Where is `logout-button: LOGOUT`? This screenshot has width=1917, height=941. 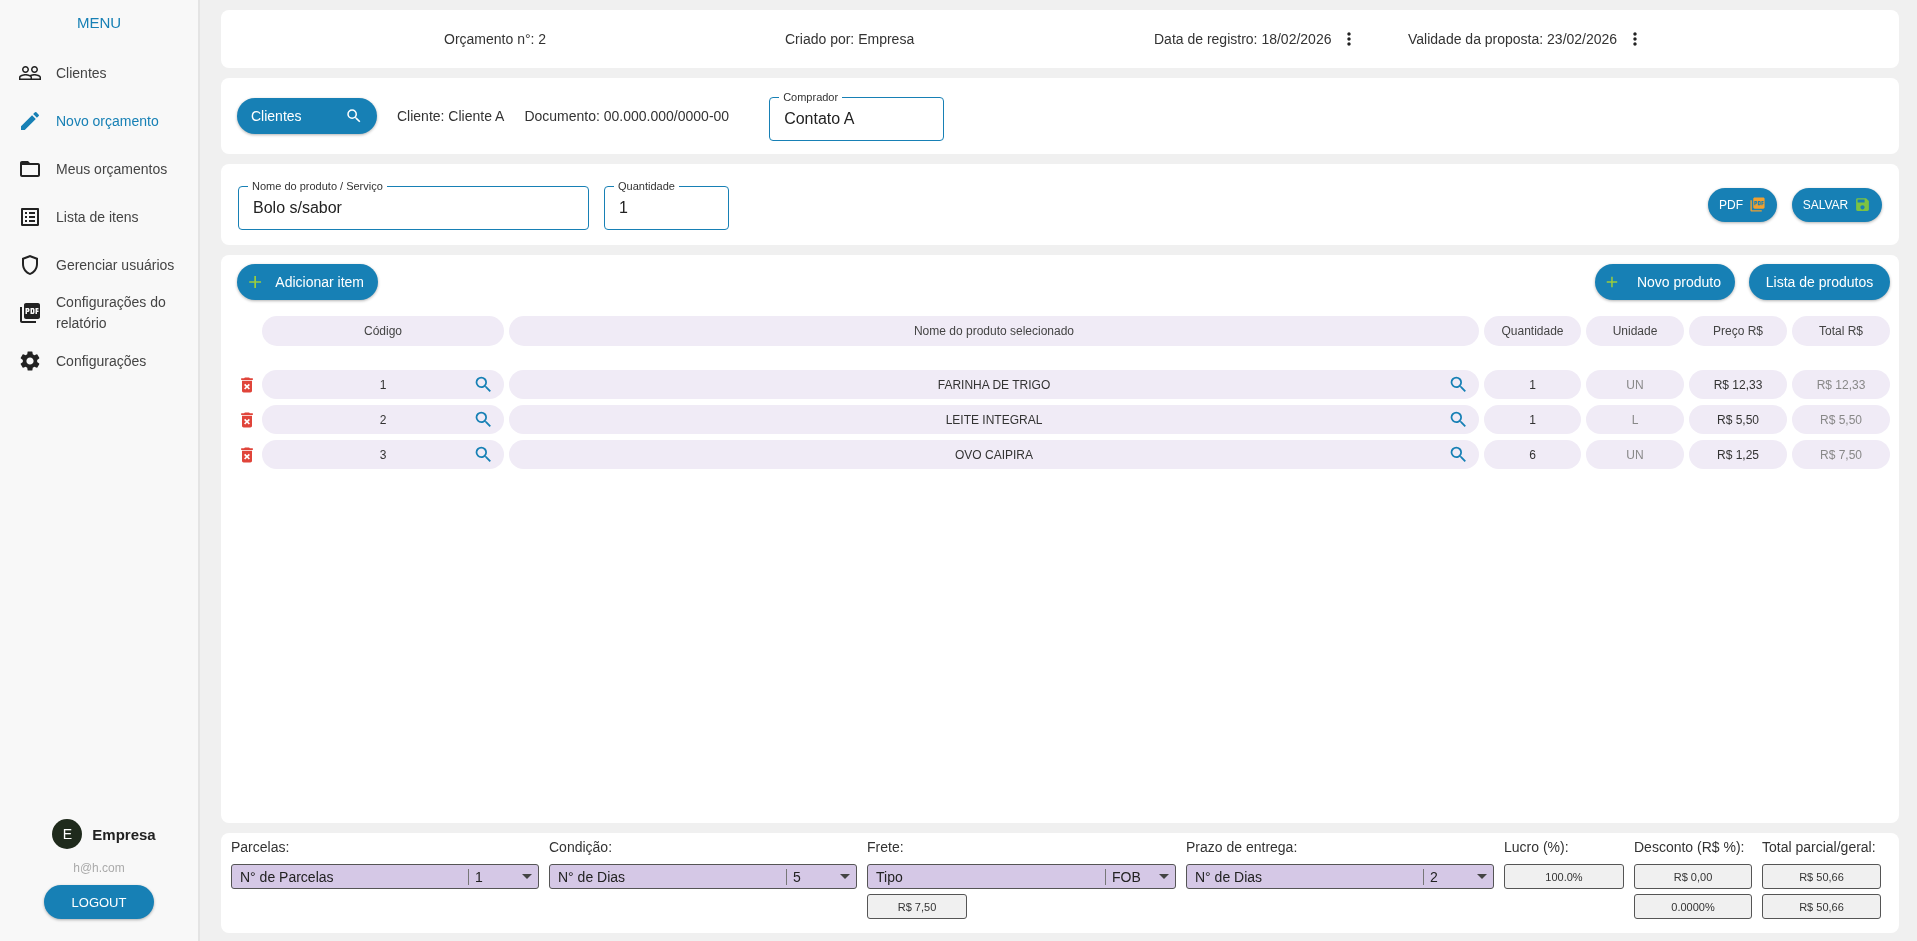
logout-button: LOGOUT is located at coordinates (99, 902).